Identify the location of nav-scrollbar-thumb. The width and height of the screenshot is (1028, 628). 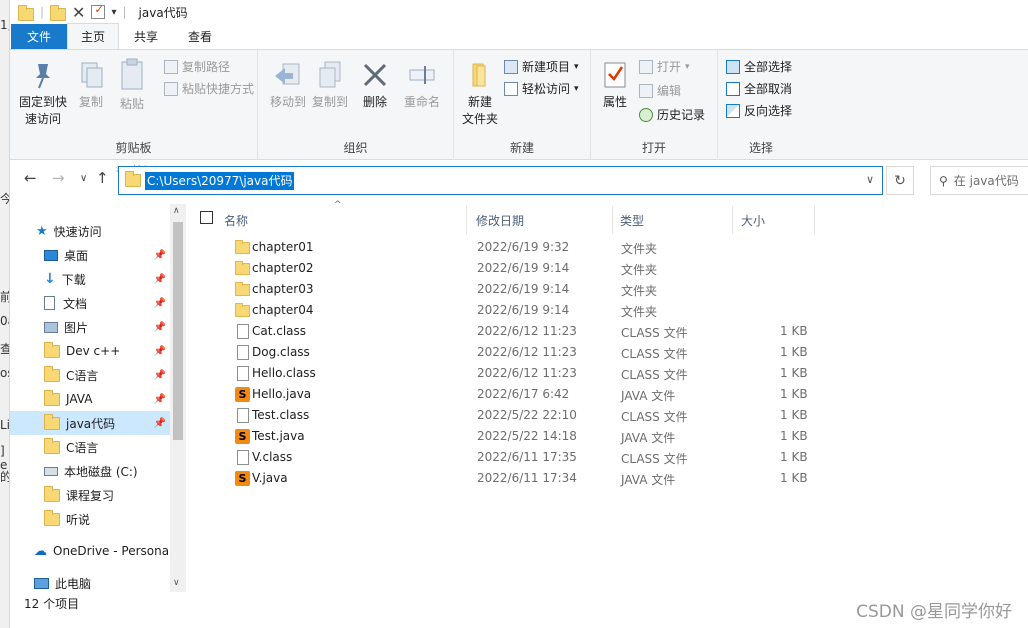
(178, 331).